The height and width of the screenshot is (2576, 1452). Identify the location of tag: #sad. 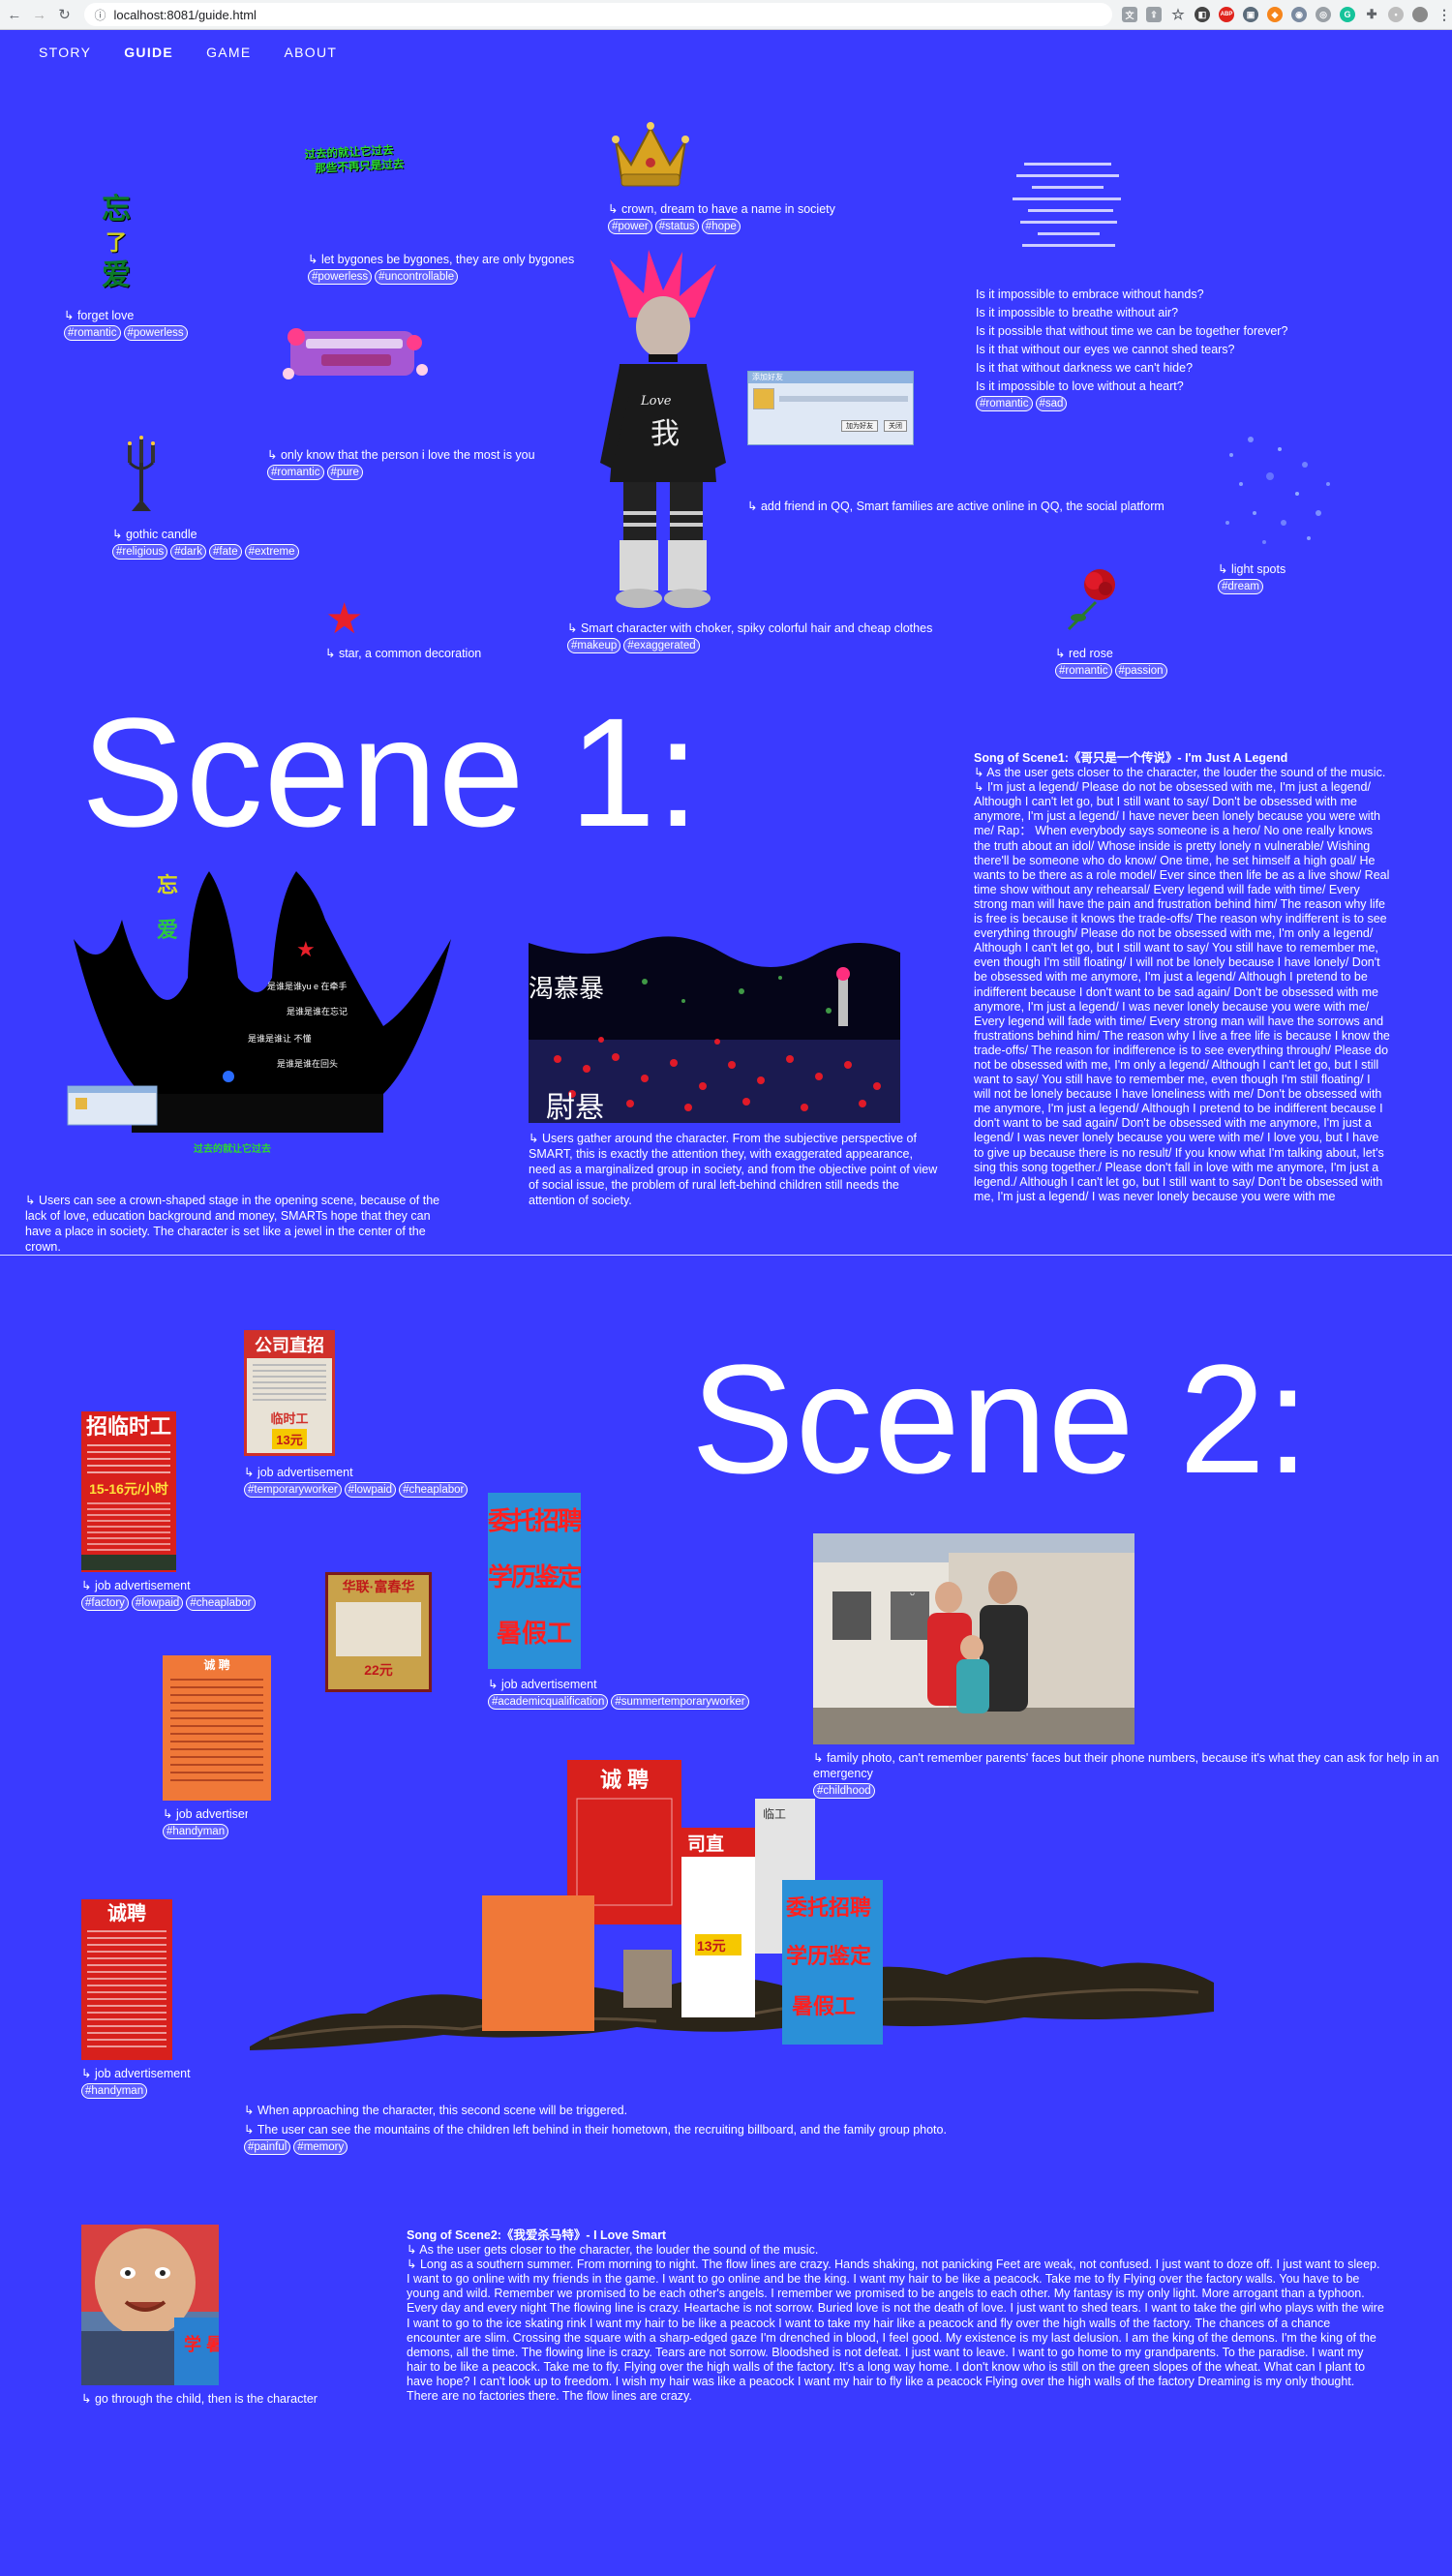
(1051, 403).